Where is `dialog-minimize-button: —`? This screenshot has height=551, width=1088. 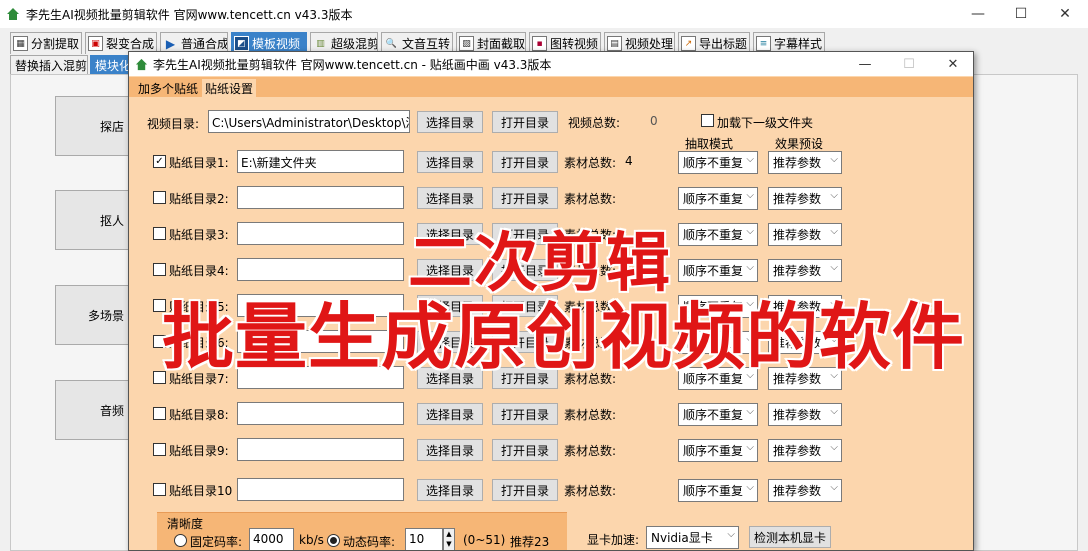 dialog-minimize-button: — is located at coordinates (865, 64).